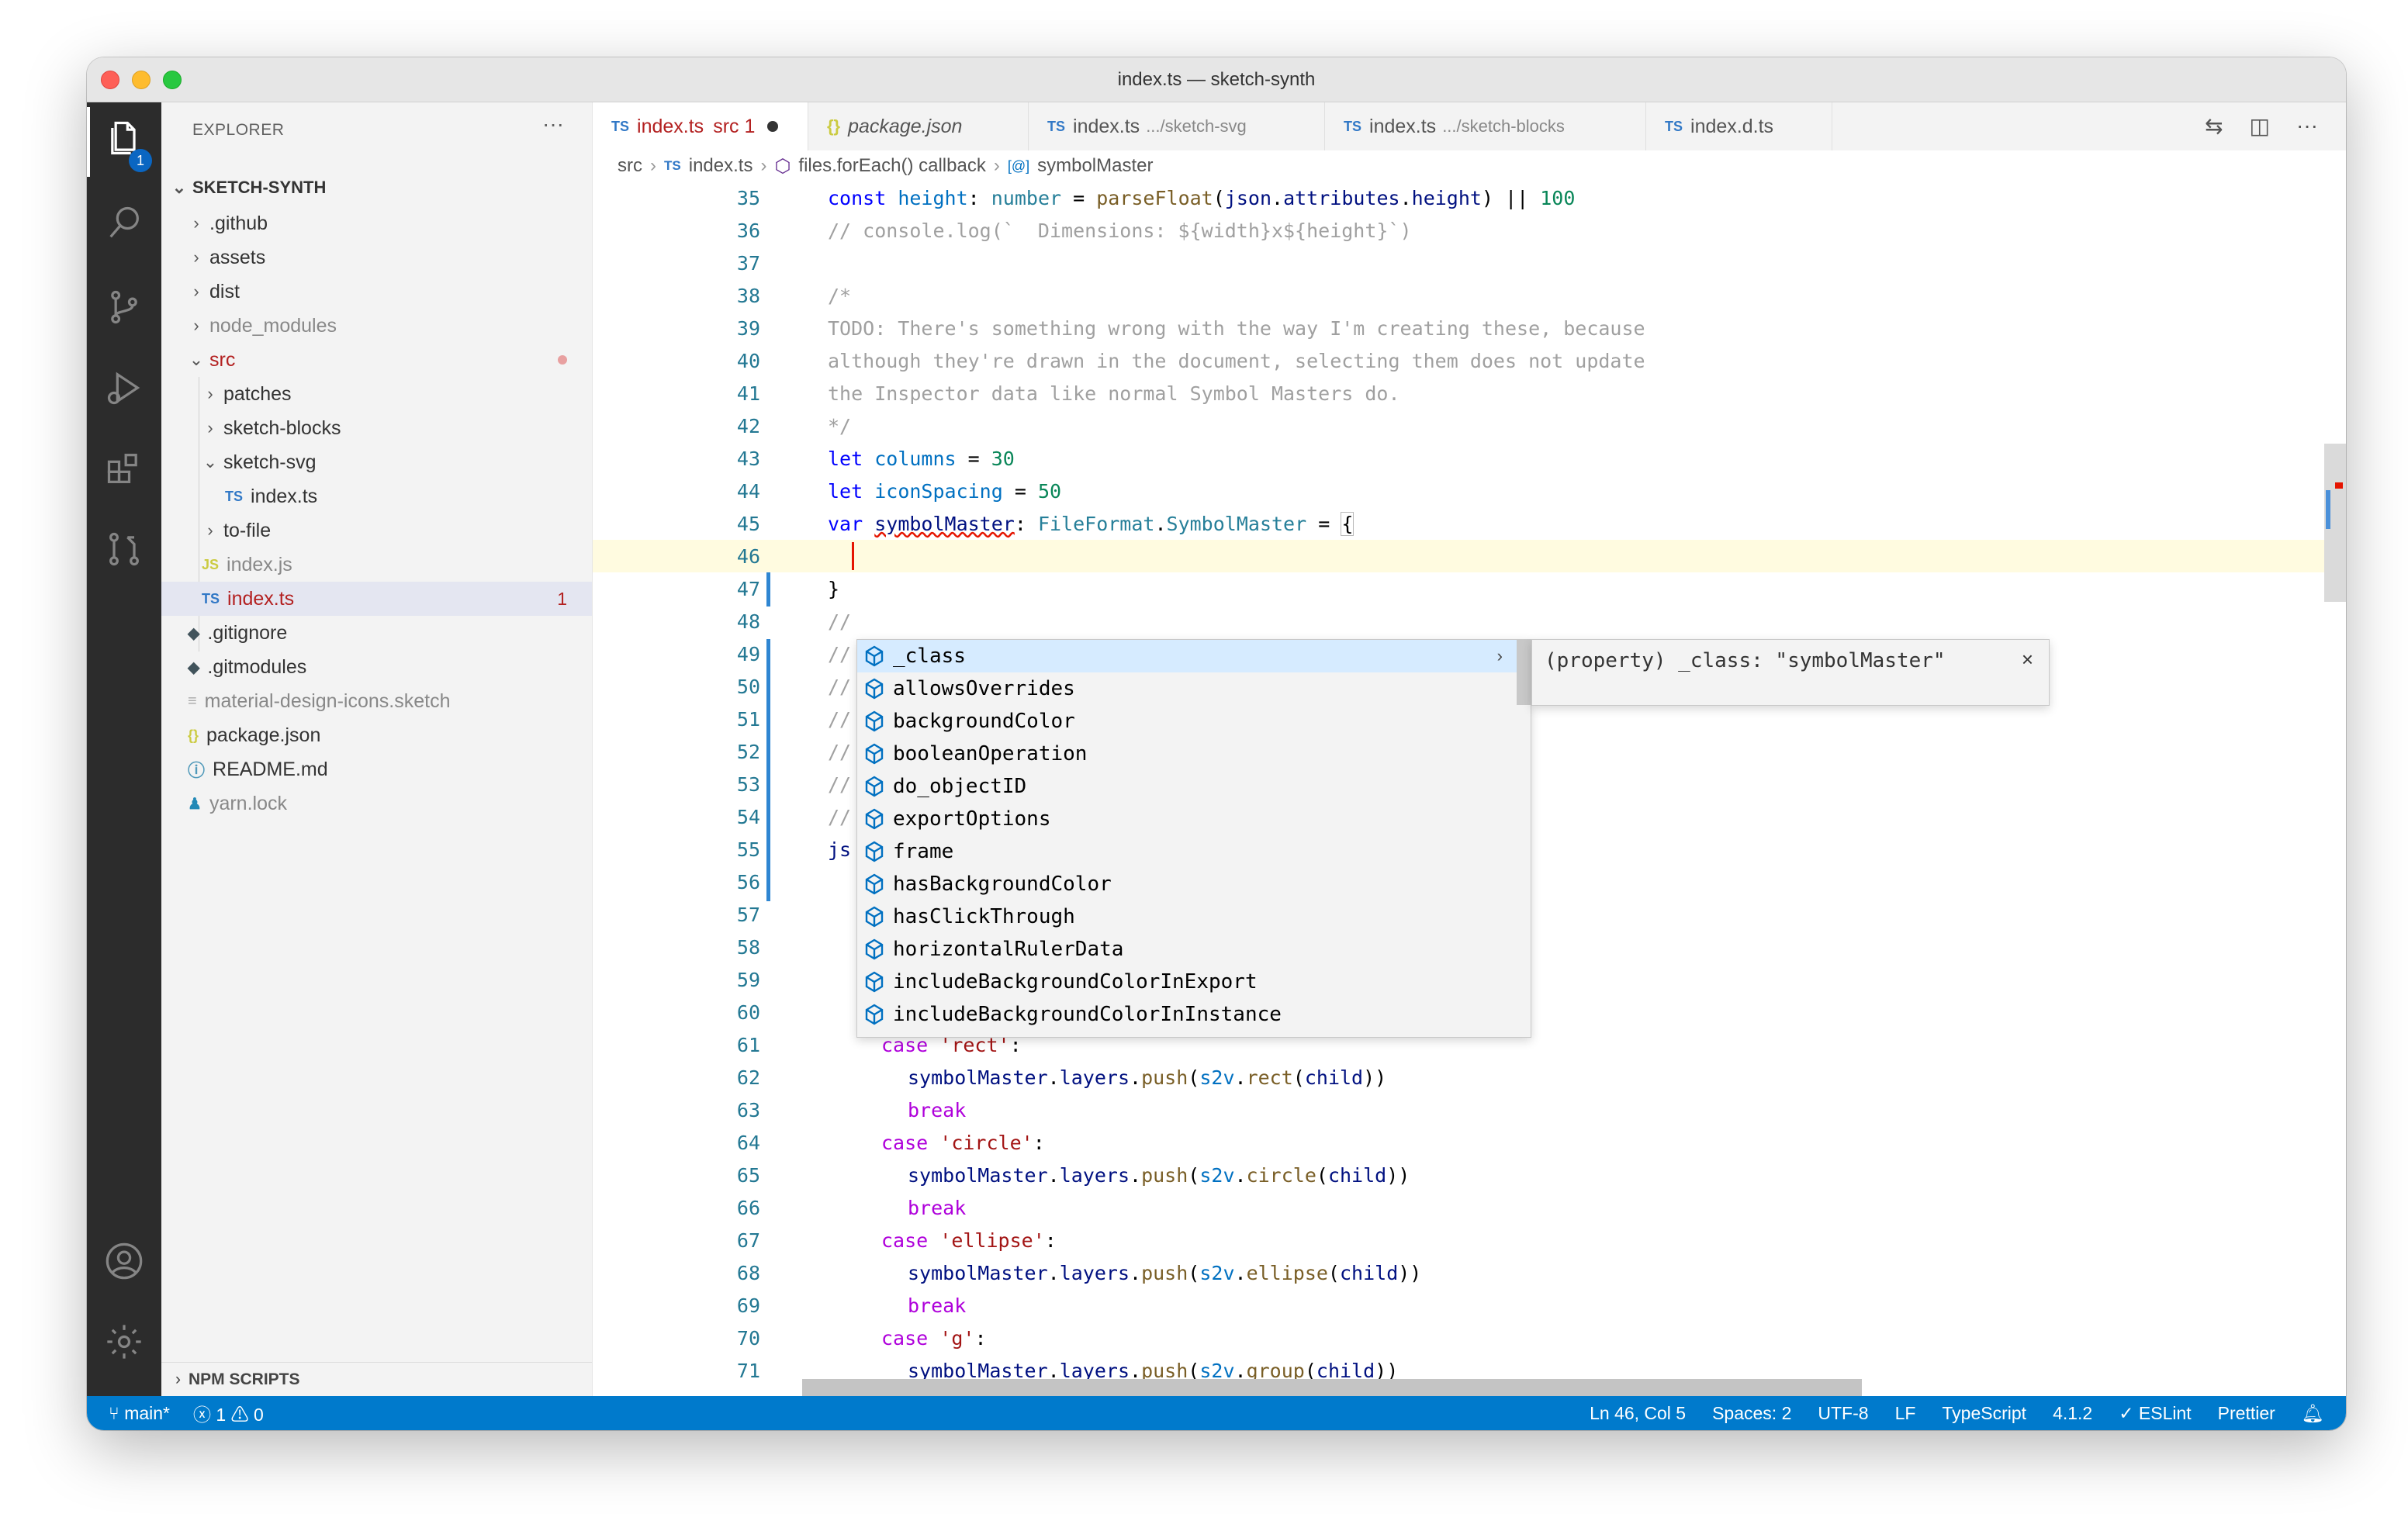 This screenshot has width=2408, height=1531. I want to click on notifications-bell-icon: 🔔︎, so click(2313, 1413).